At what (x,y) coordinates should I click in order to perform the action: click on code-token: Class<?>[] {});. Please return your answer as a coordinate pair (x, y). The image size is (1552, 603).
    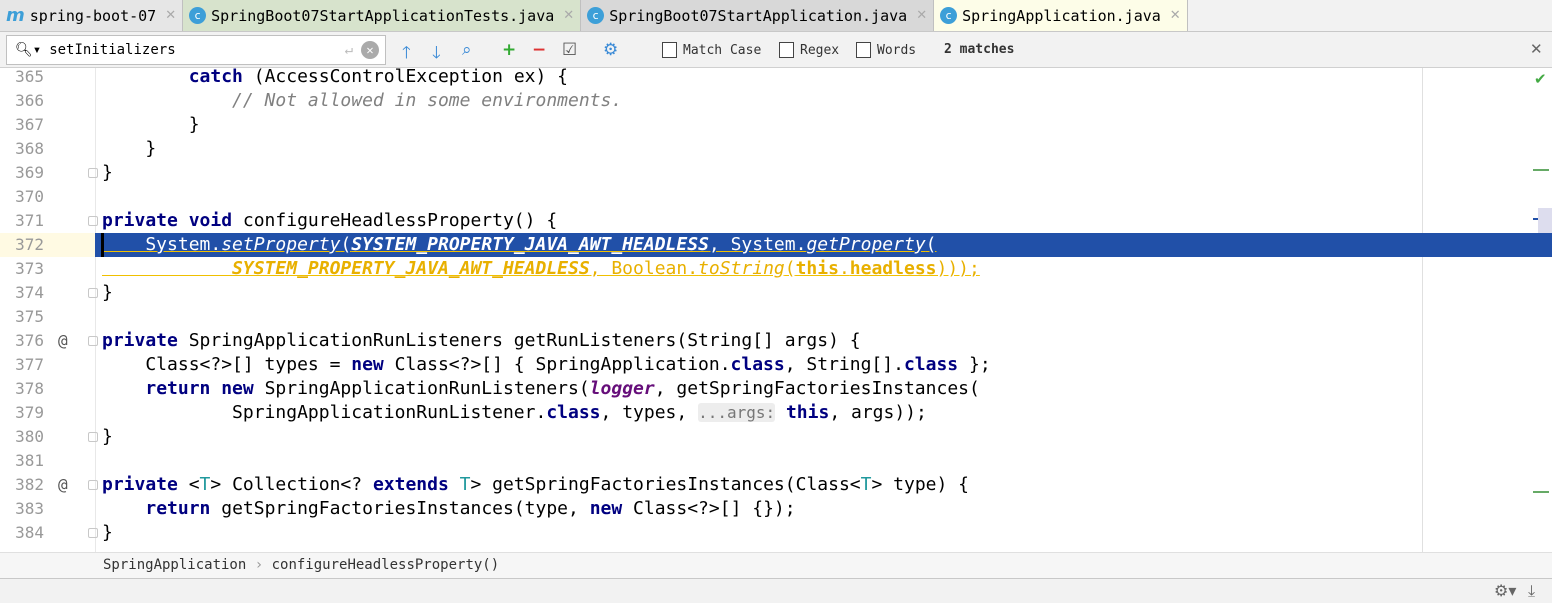
    Looking at the image, I should click on (709, 508).